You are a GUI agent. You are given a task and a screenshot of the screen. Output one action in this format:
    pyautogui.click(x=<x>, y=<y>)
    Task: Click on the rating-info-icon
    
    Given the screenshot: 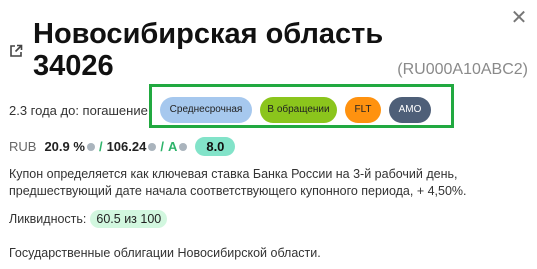 What is the action you would take?
    pyautogui.click(x=183, y=146)
    